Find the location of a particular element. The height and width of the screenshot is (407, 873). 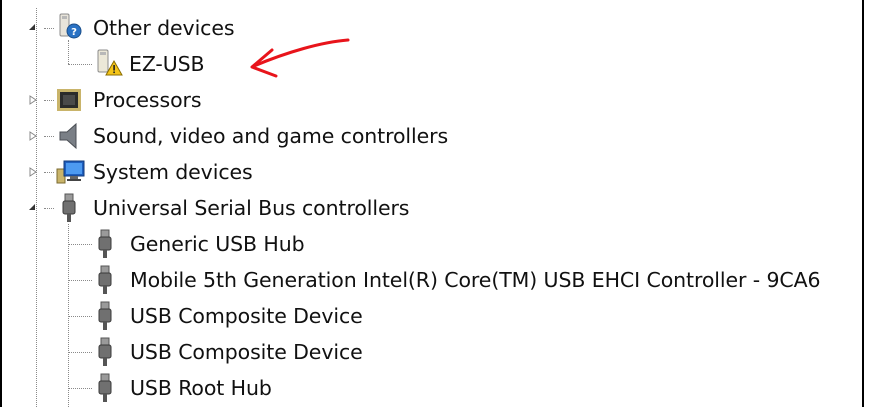

tree-item-label: USB Root Hub is located at coordinates (201, 388).